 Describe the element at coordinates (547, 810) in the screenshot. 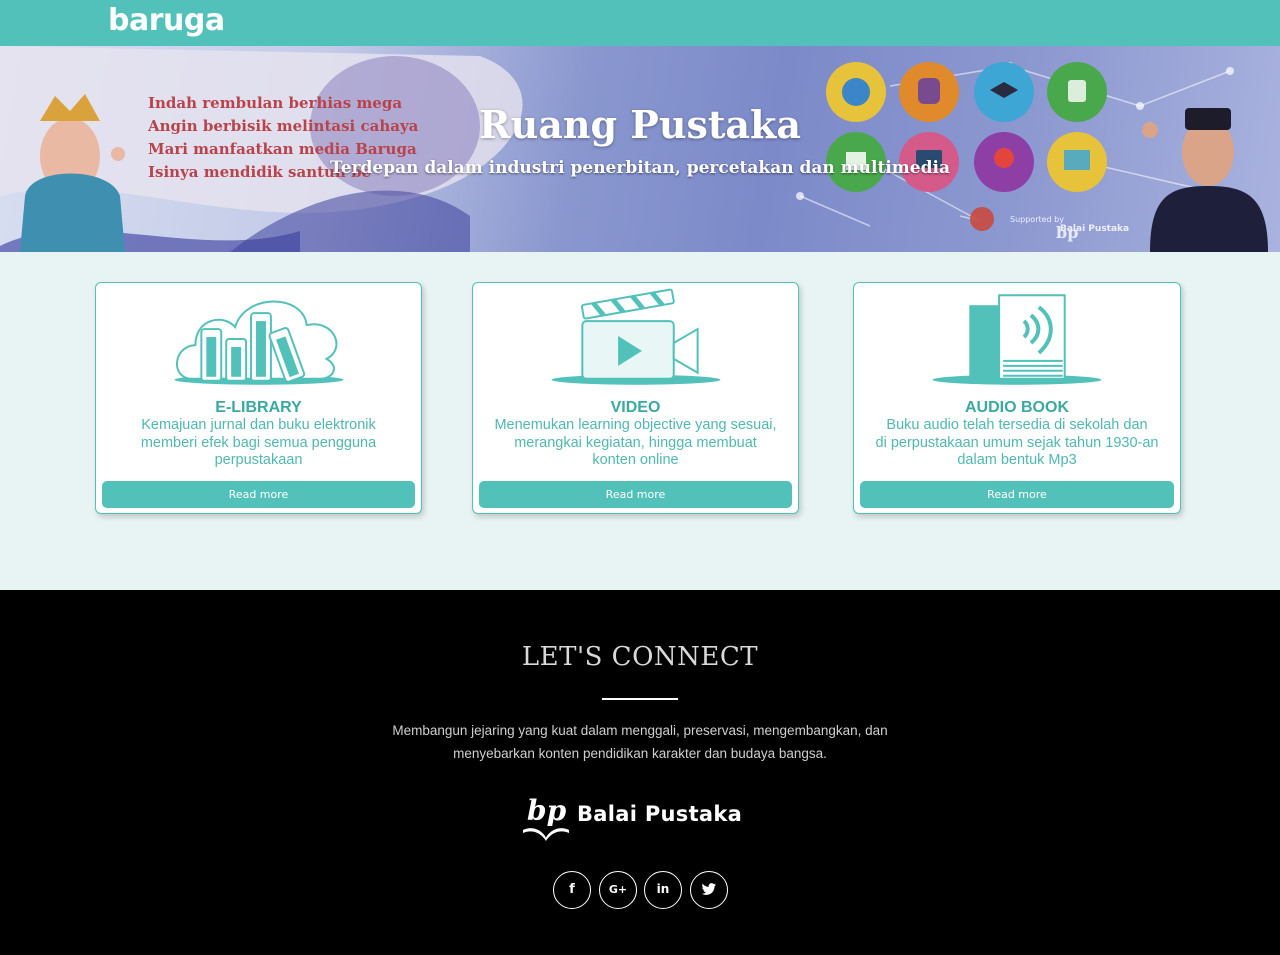

I see `brand-mark-text: bp` at that location.